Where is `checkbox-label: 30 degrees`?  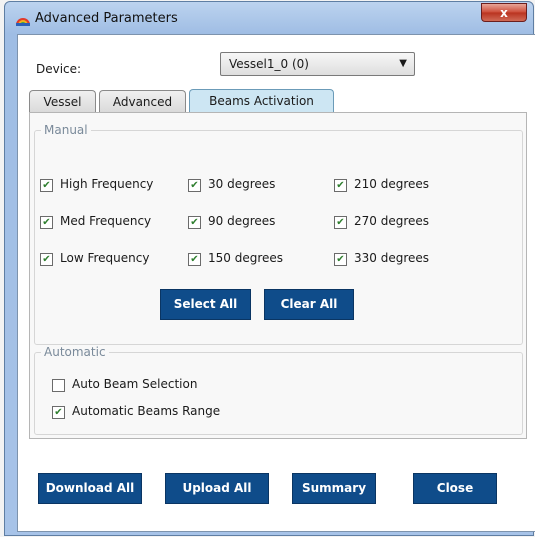 checkbox-label: 30 degrees is located at coordinates (242, 184).